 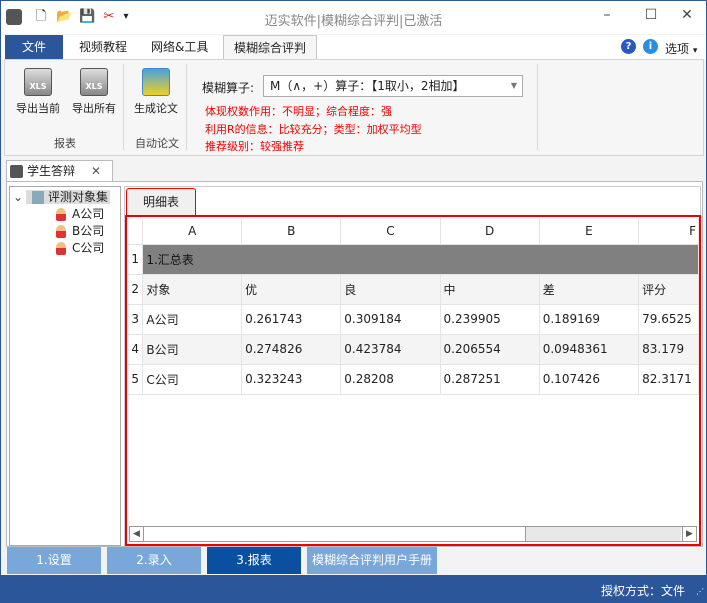 What do you see at coordinates (61, 248) in the screenshot?
I see `person-icon` at bounding box center [61, 248].